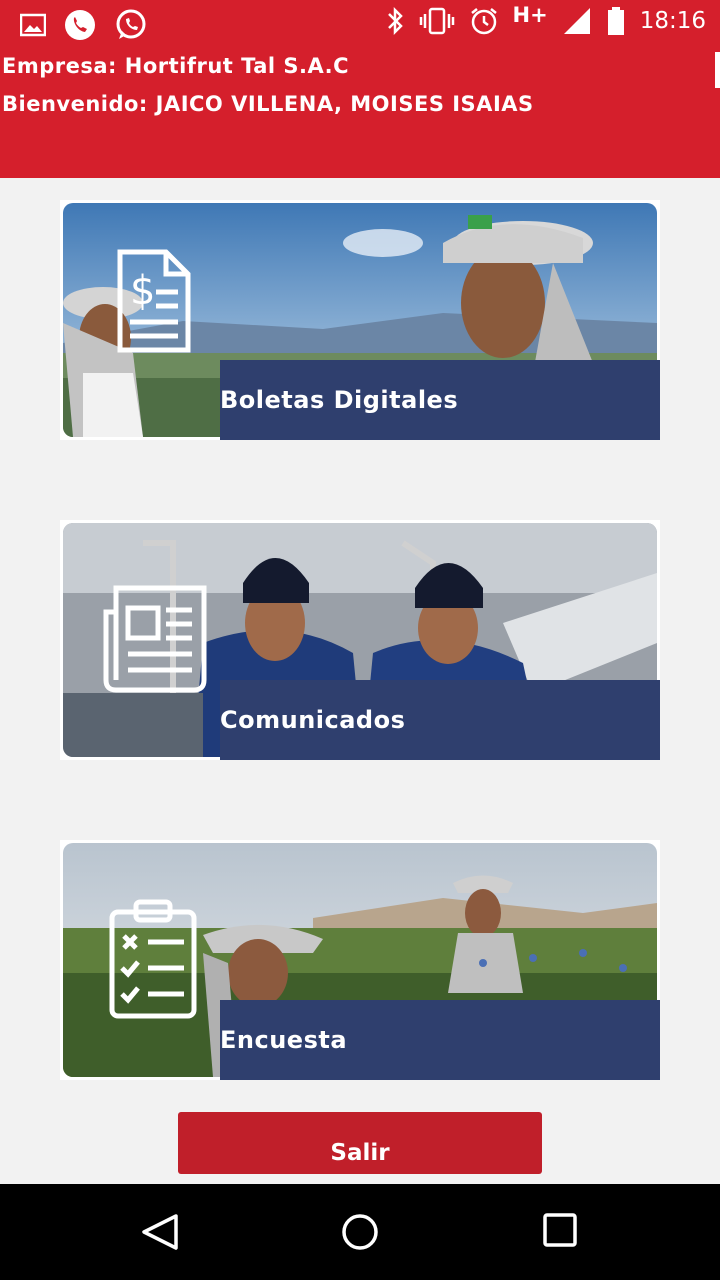 The height and width of the screenshot is (1280, 720). Describe the element at coordinates (577, 21) in the screenshot. I see `signal-icon` at that location.